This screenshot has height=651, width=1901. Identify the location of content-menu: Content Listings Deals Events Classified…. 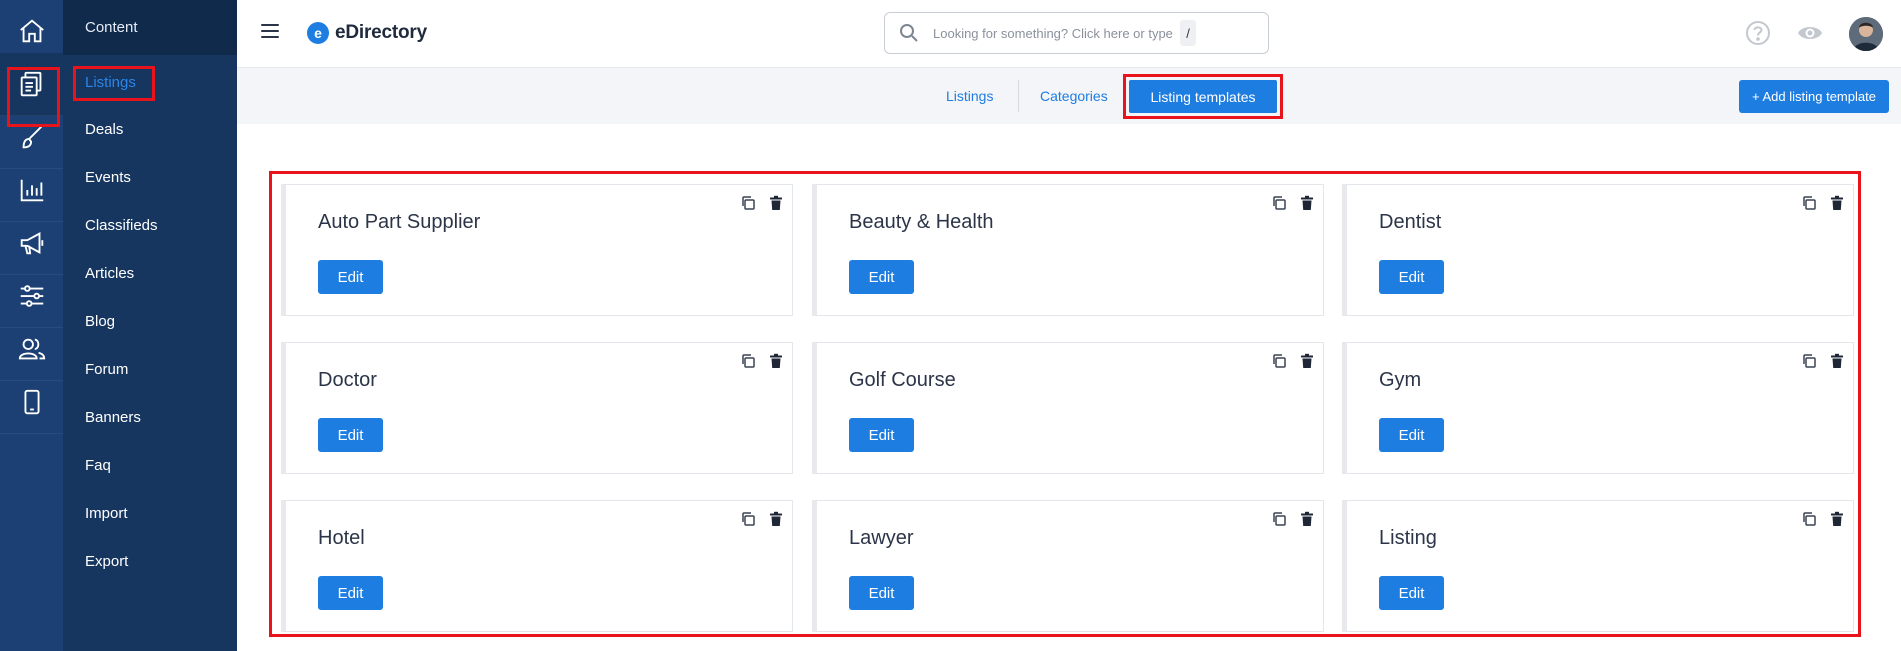
(150, 325).